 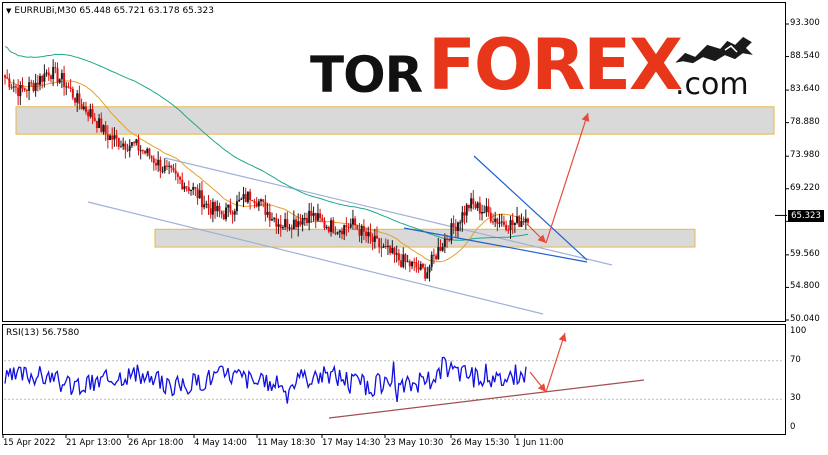 I want to click on chart-header: ▼ EURRUBi,M30 65.448 65.721 63.178 65.323, so click(x=110, y=11).